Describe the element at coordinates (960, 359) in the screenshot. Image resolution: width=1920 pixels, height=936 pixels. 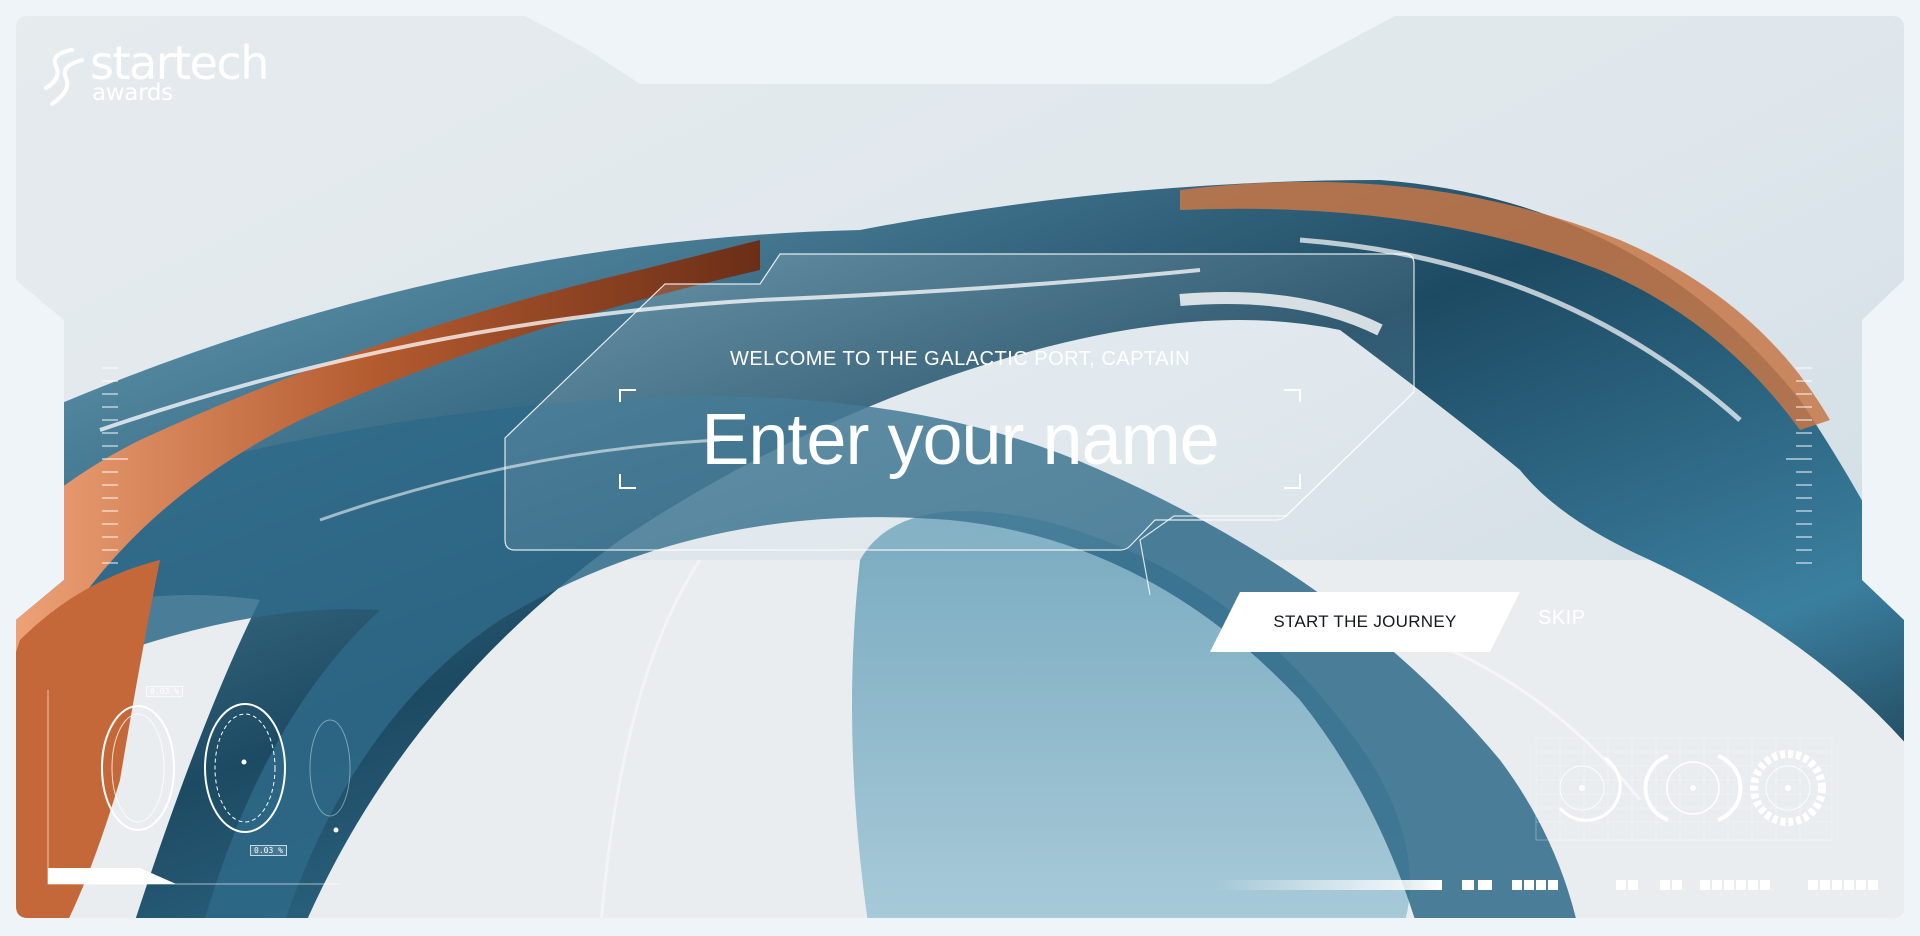
I see `welcome-heading: WELCOME TO THE GALACTIC PORT, CAPTAIN` at that location.